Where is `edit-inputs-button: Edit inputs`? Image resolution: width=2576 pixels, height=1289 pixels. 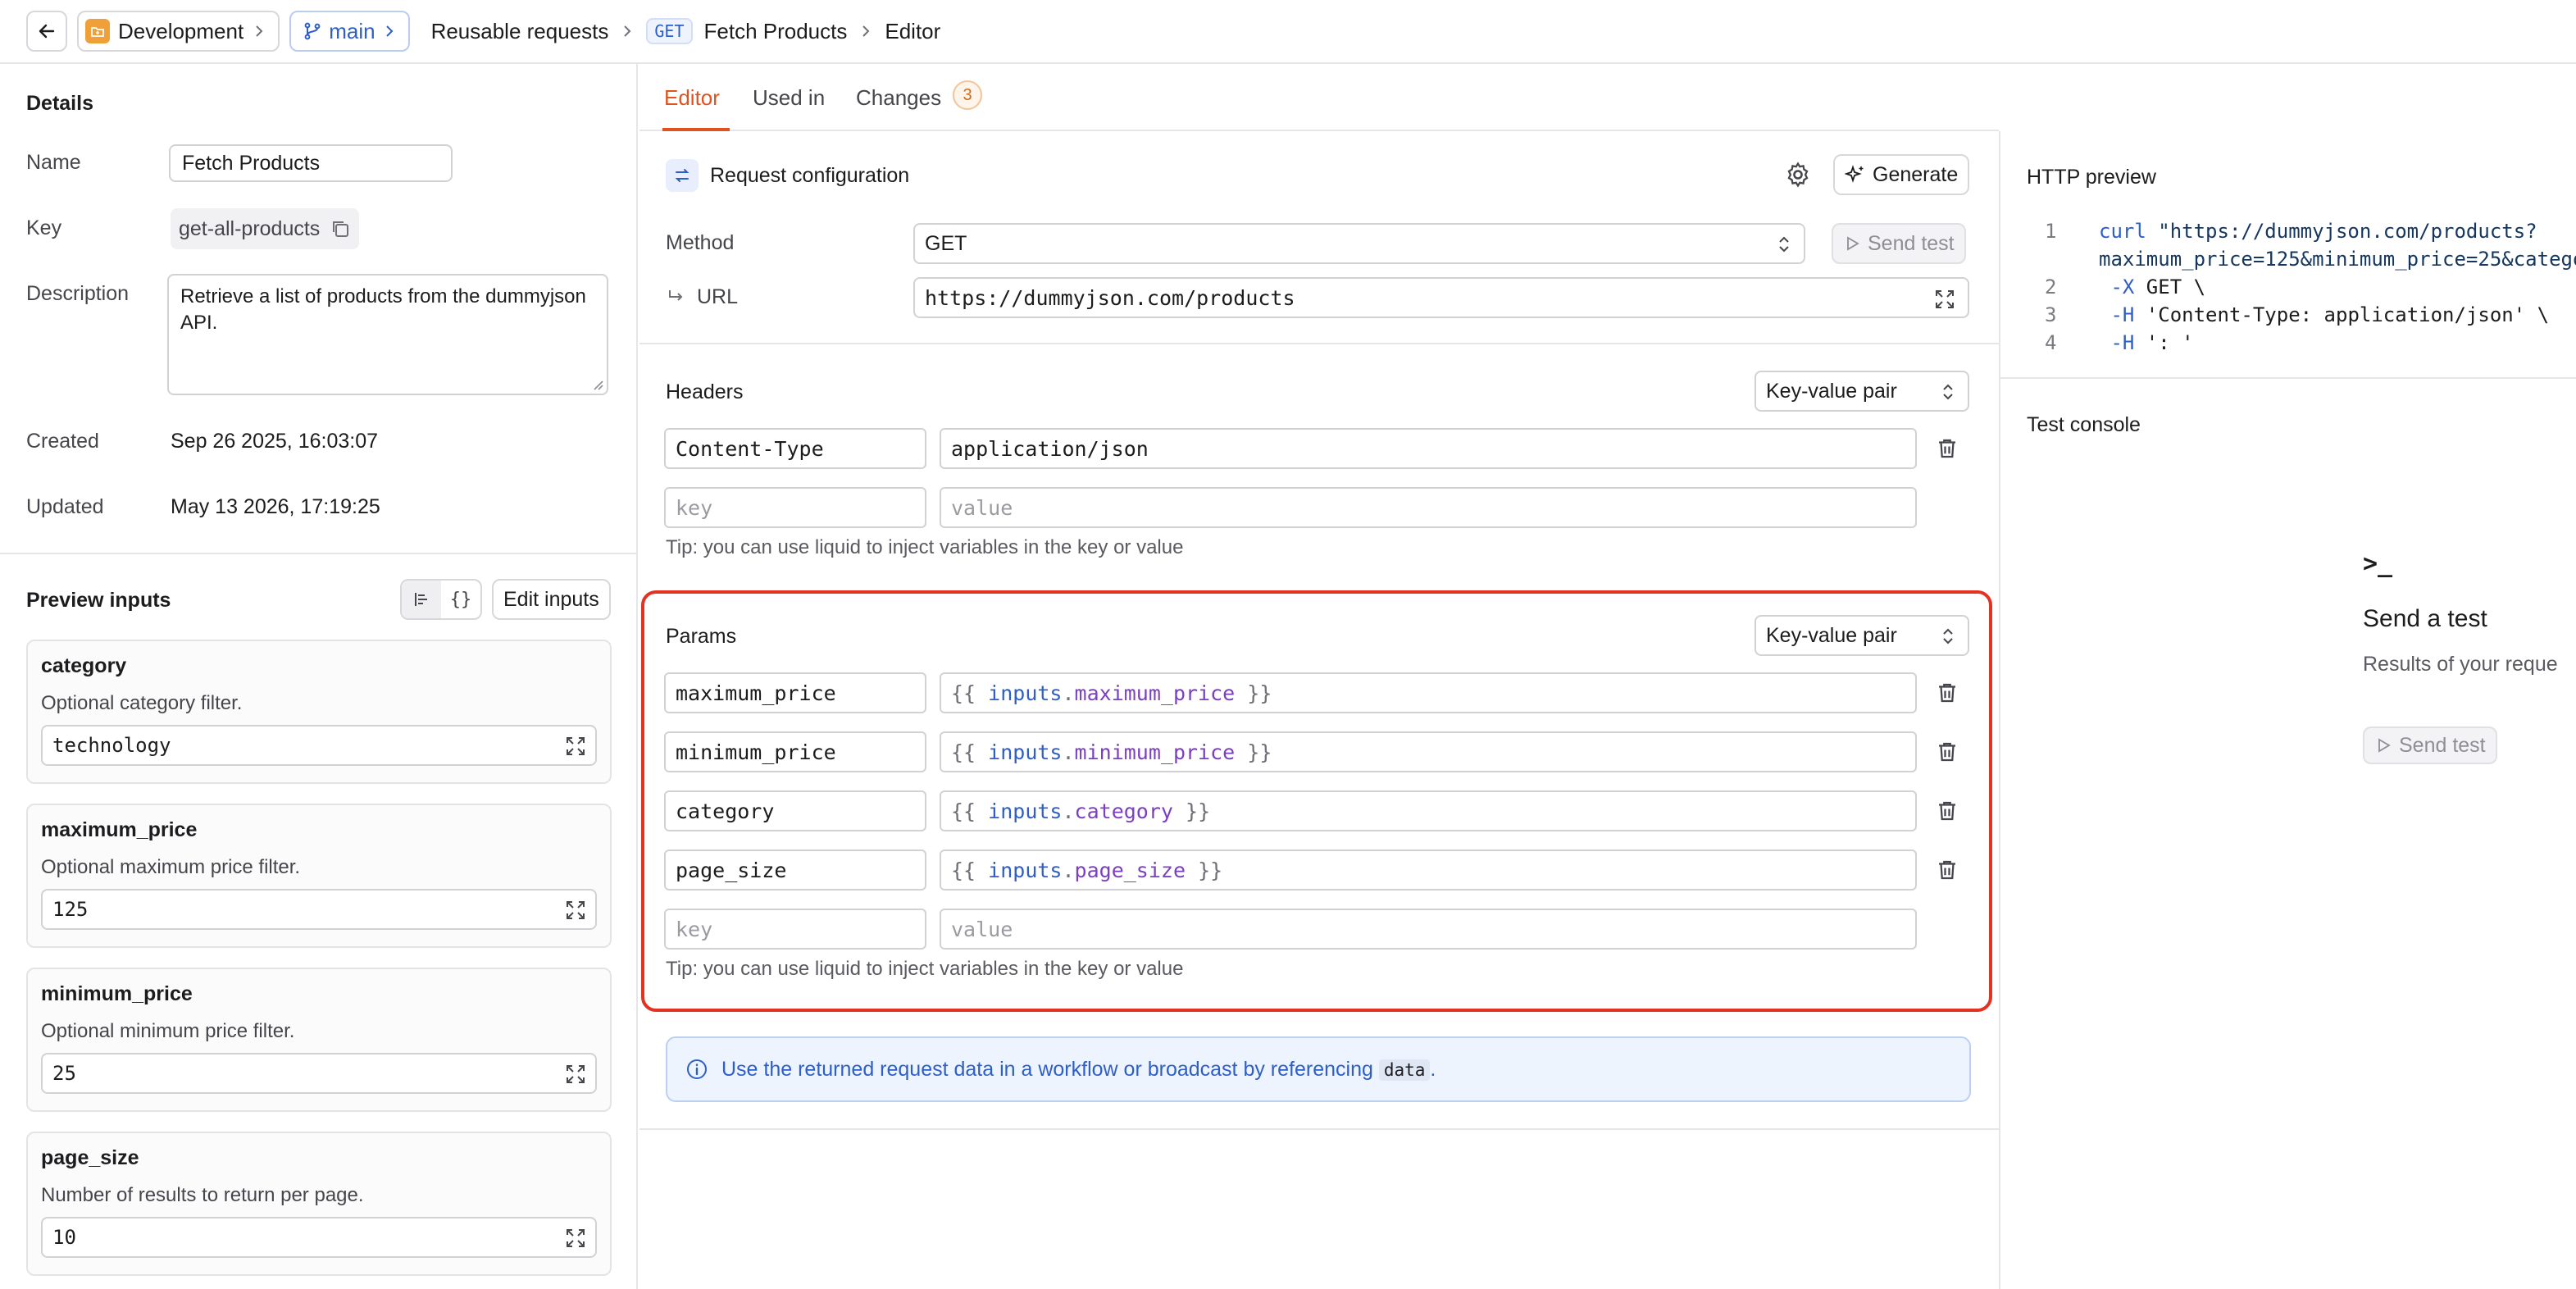 edit-inputs-button: Edit inputs is located at coordinates (551, 599).